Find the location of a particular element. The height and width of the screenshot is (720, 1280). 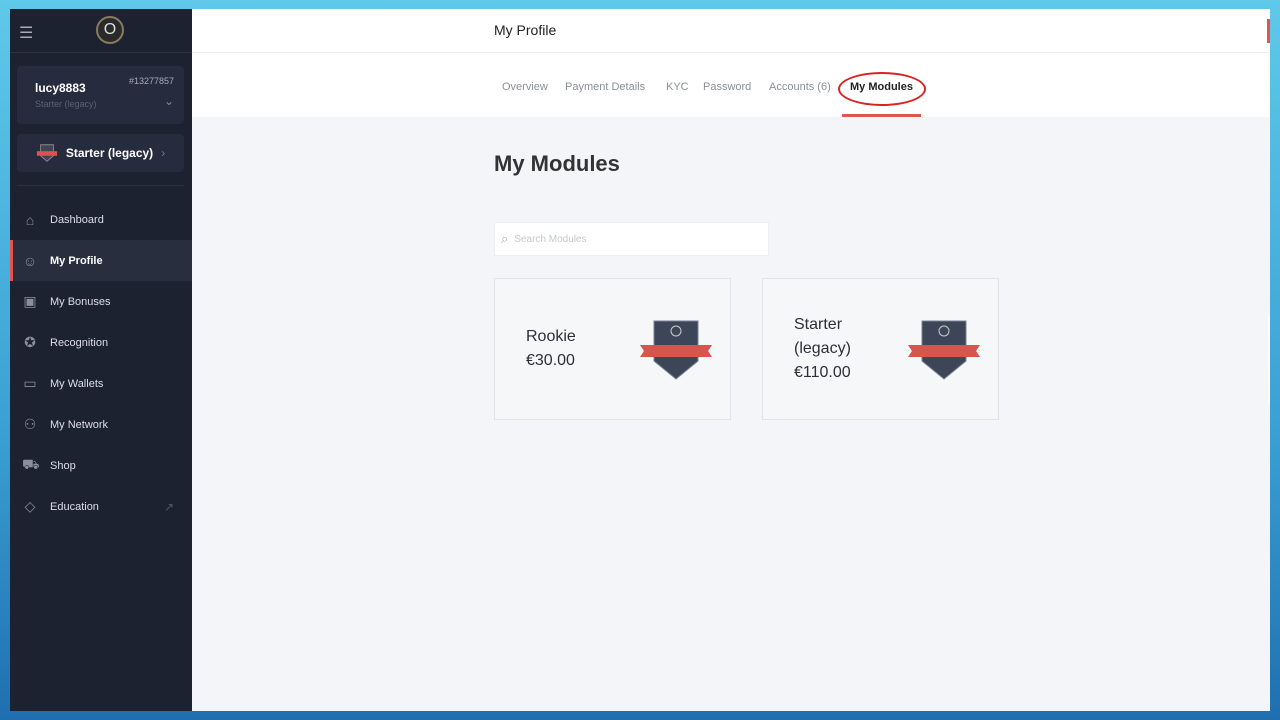

module-name: Rookie is located at coordinates (551, 336).